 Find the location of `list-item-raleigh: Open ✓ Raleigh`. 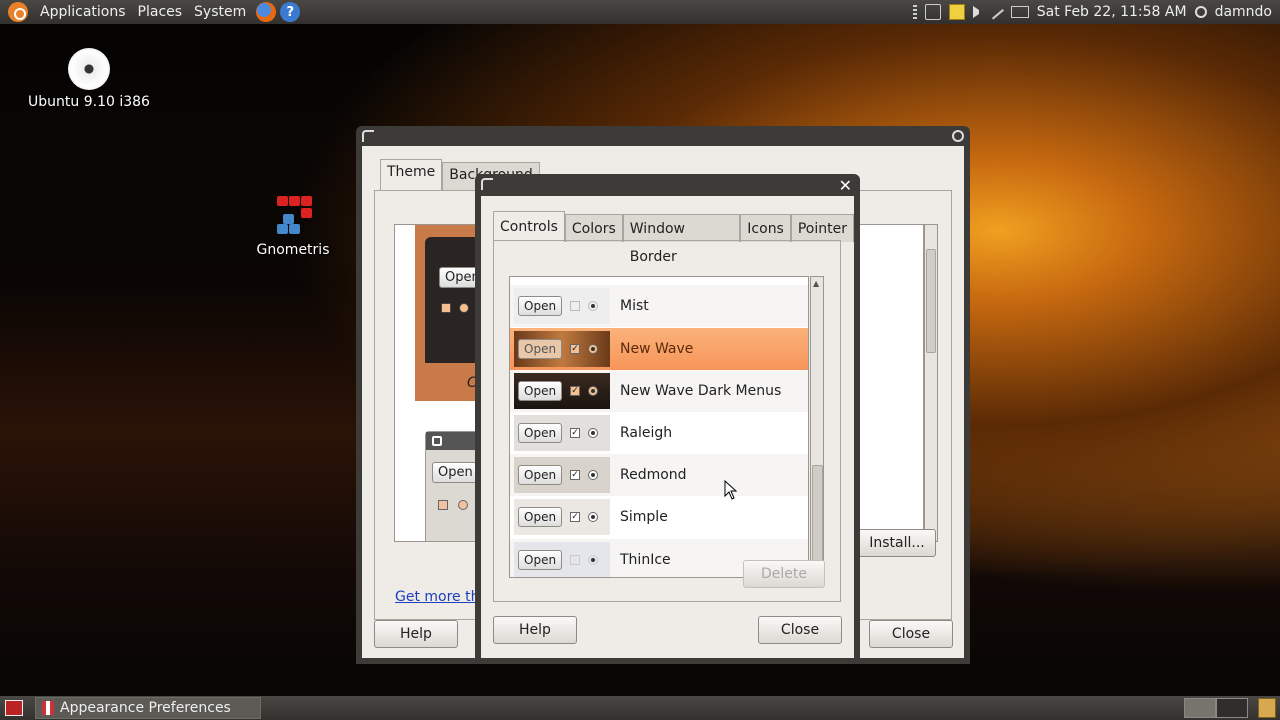

list-item-raleigh: Open ✓ Raleigh is located at coordinates (659, 433).